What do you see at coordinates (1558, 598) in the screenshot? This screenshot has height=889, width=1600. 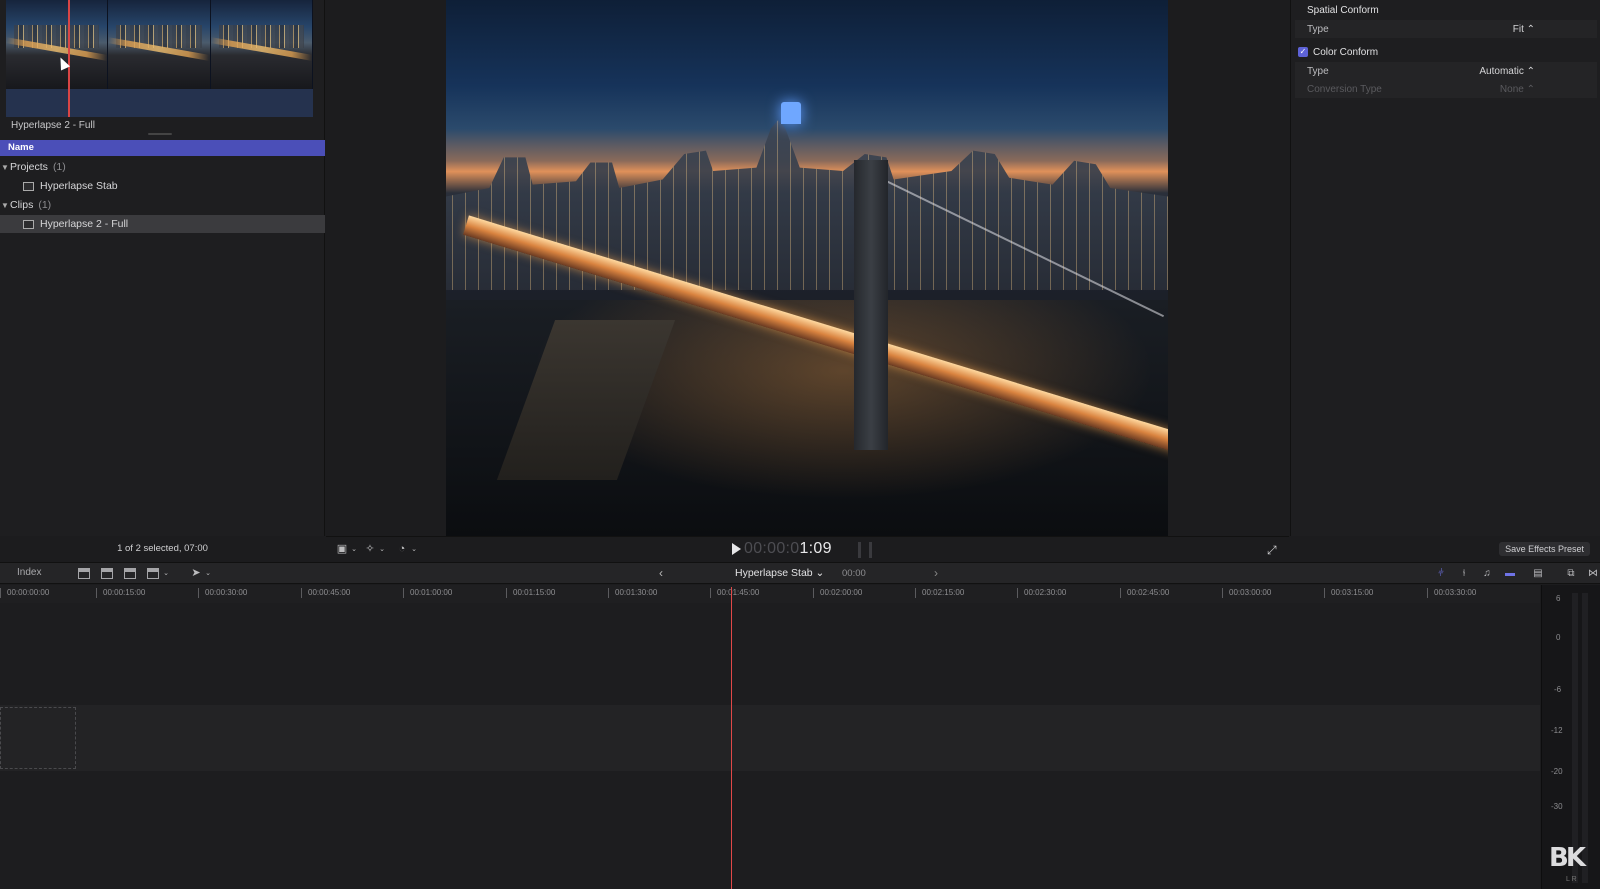 I see `meter-scale-label: 6` at bounding box center [1558, 598].